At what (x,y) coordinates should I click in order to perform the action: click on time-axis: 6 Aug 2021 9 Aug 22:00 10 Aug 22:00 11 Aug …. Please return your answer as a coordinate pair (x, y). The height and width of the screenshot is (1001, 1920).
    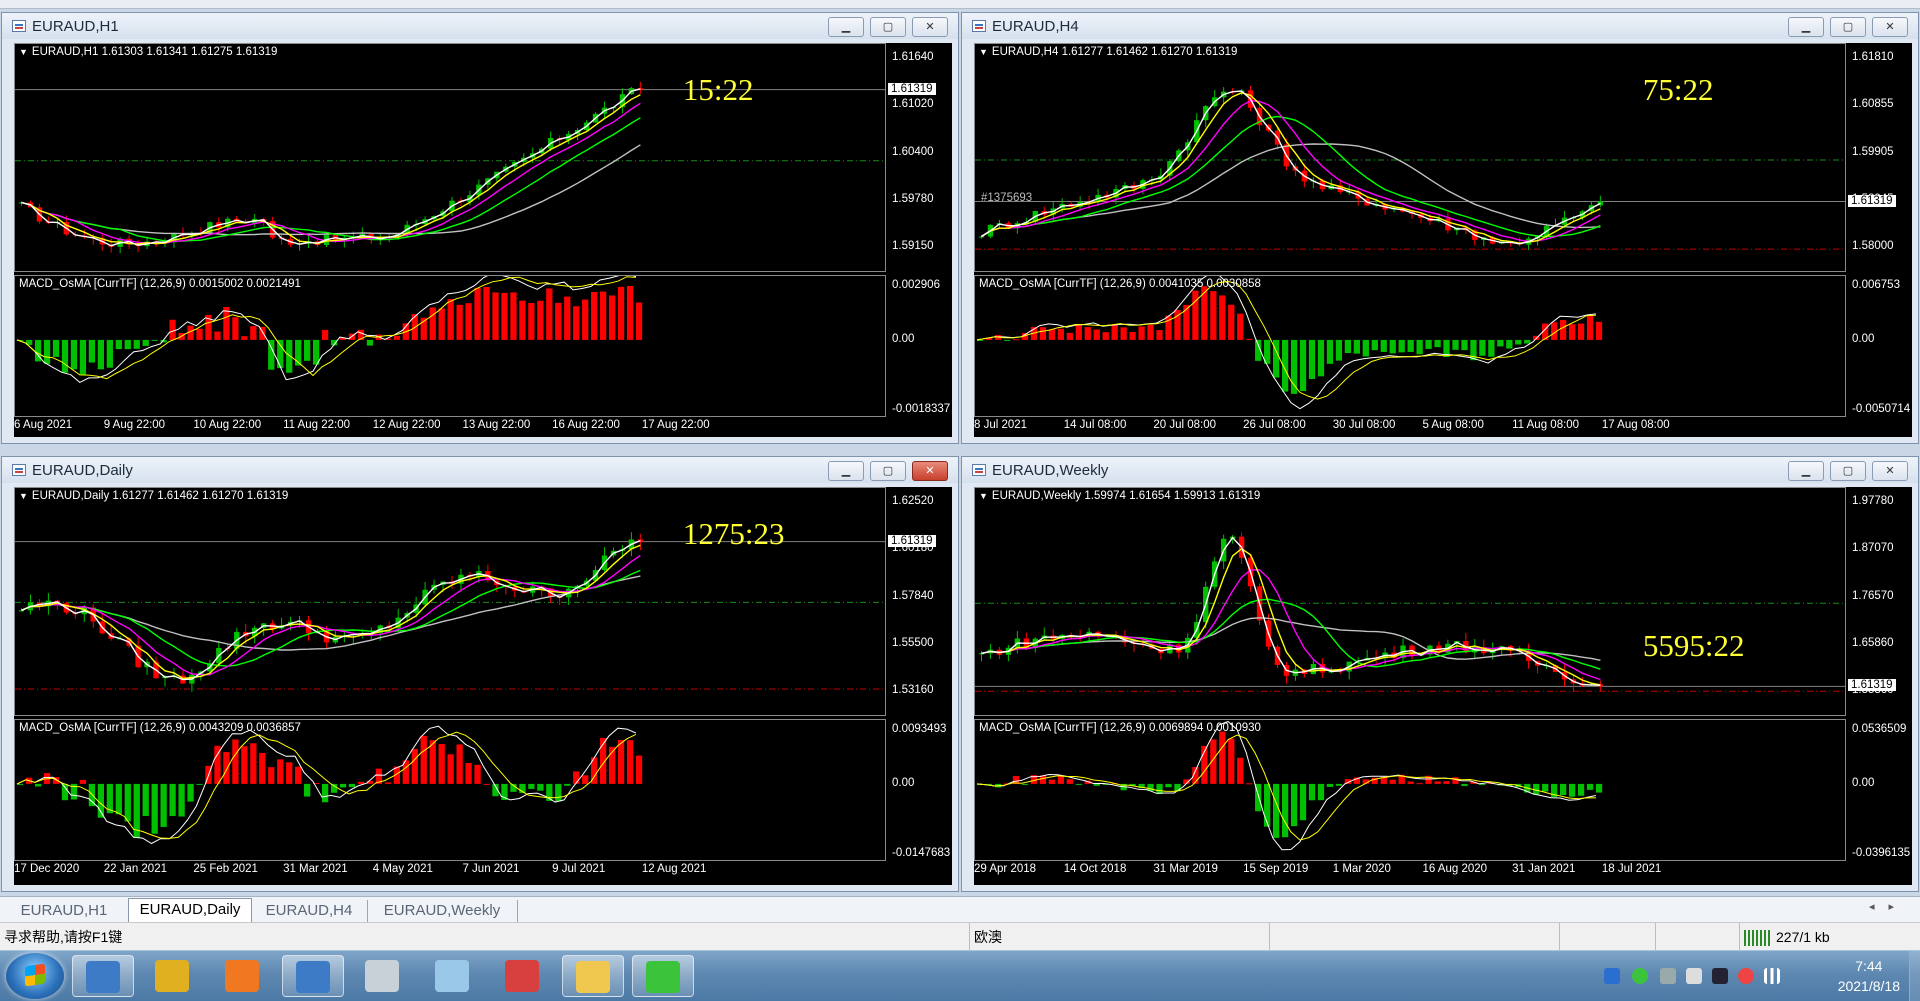
    Looking at the image, I should click on (450, 426).